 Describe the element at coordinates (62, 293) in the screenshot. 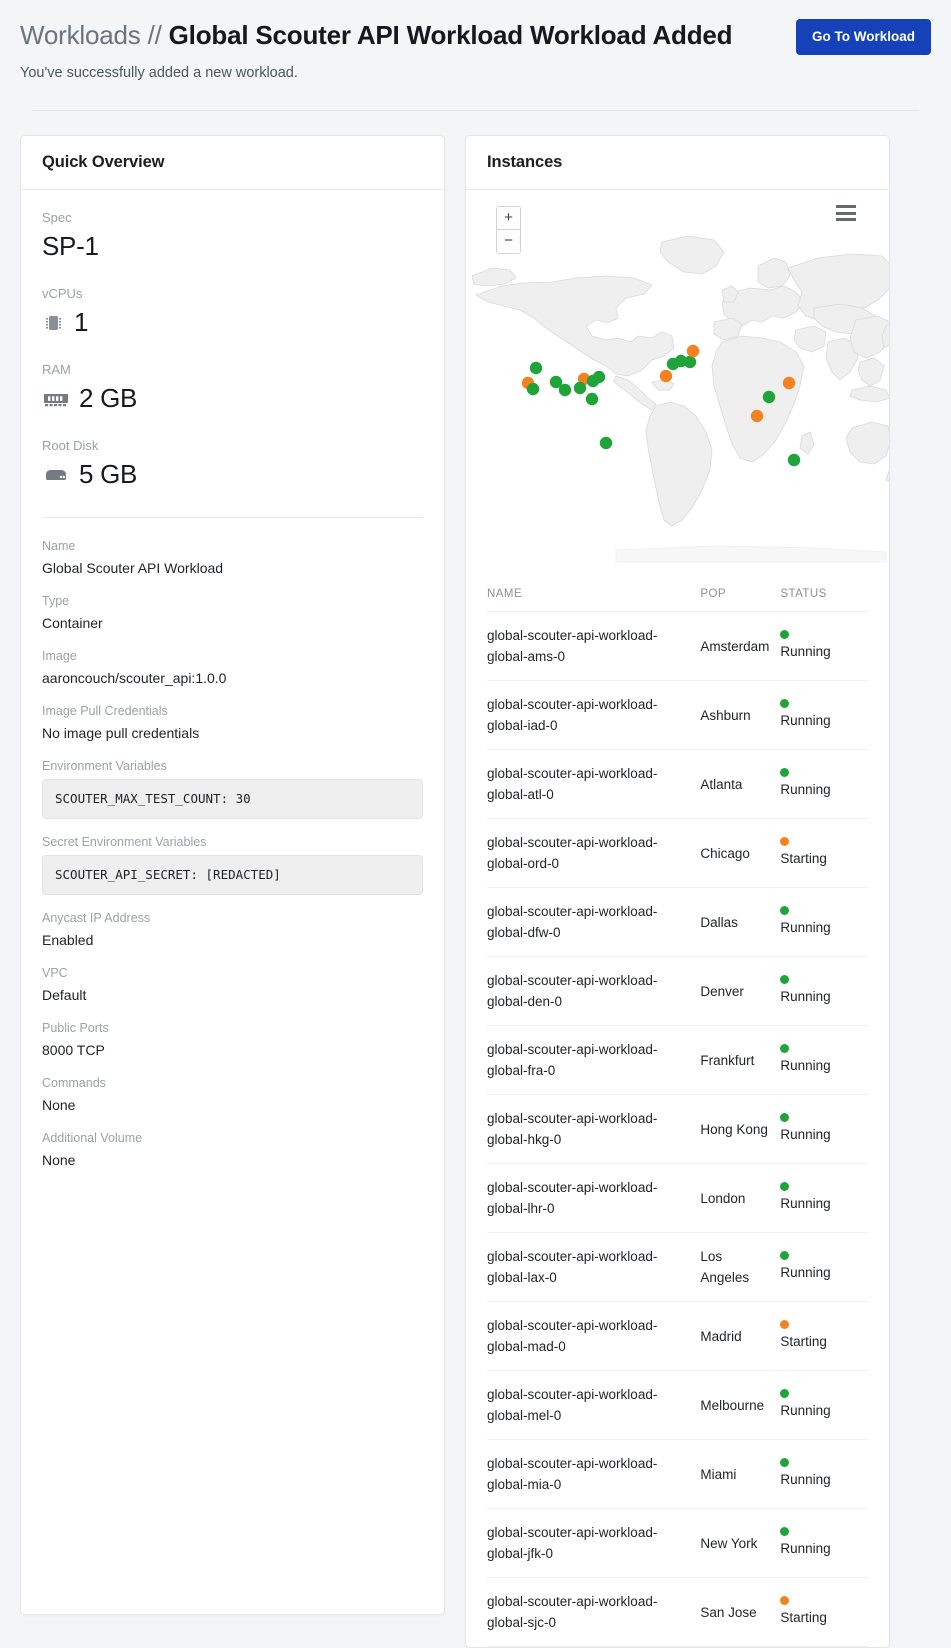

I see `vcpus-label: vCPUs` at that location.